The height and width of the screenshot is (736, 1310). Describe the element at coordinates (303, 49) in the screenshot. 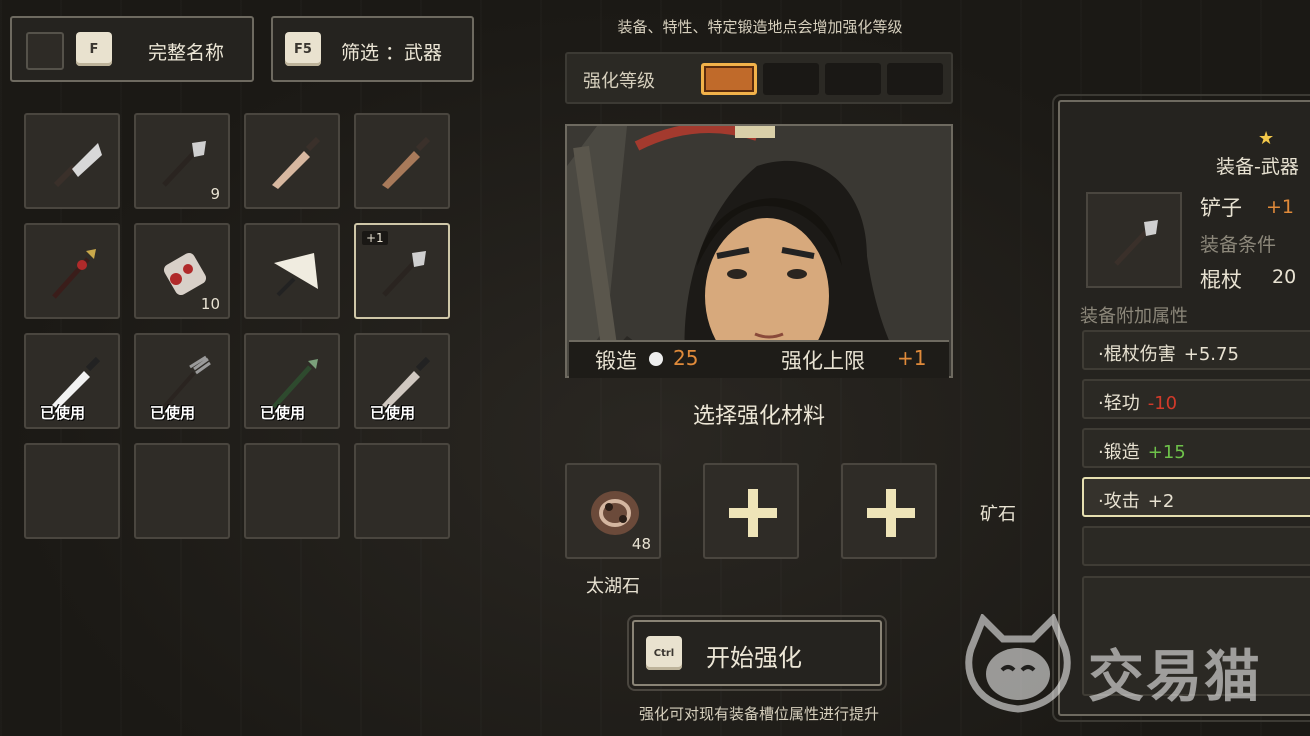

I see `key-f5-hint: F5` at that location.